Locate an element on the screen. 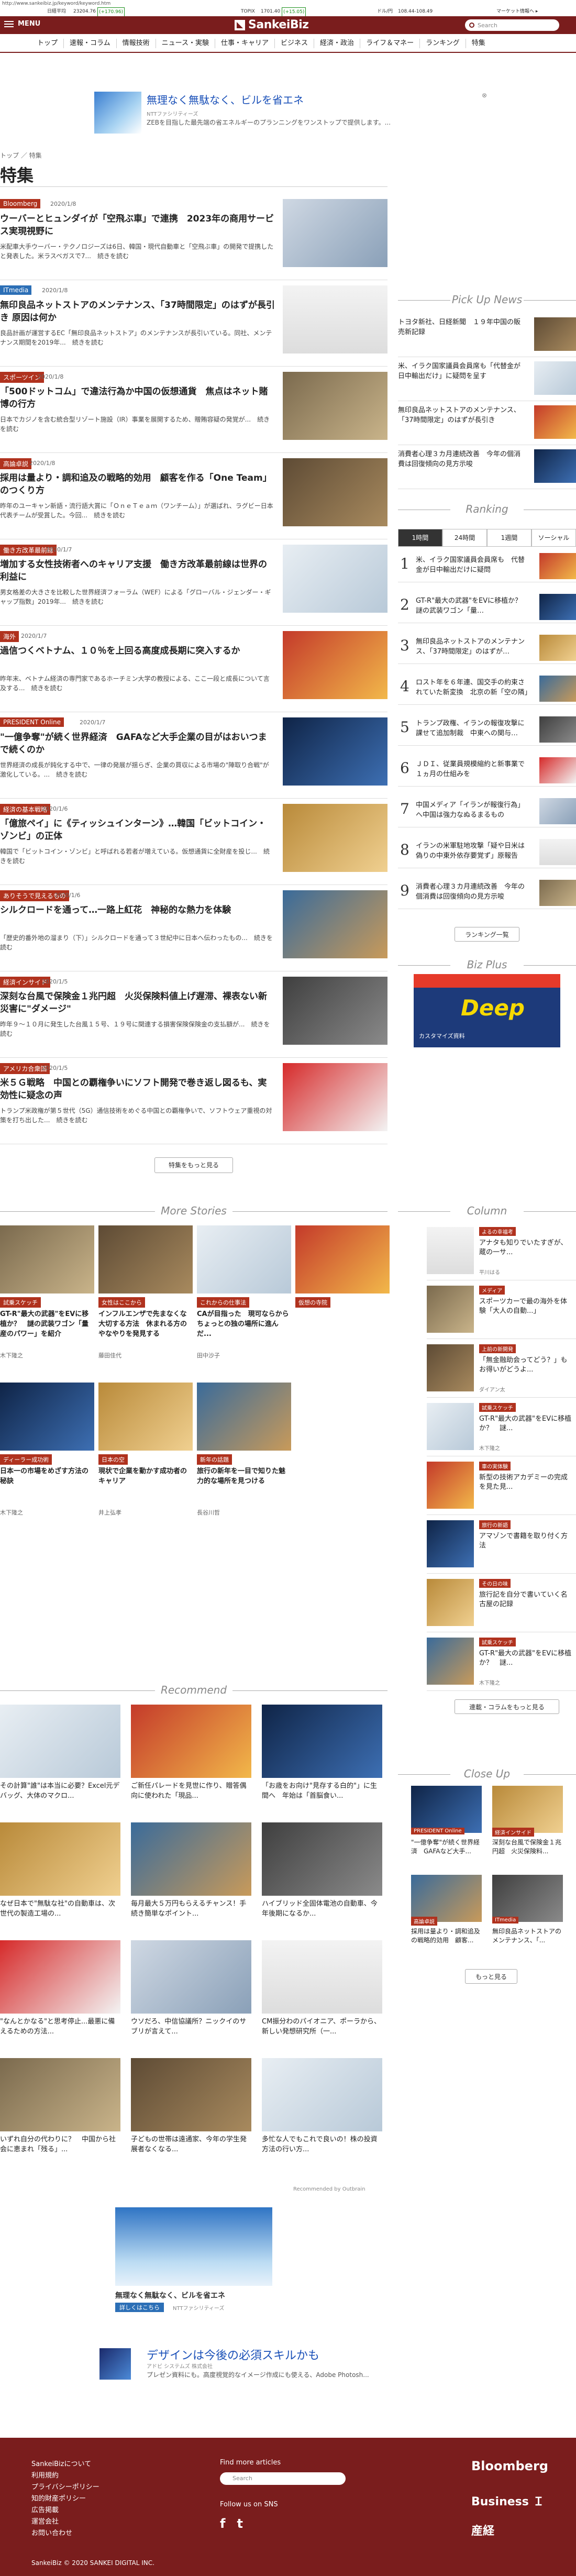 This screenshot has width=576, height=2576. article-category: ITmedia is located at coordinates (16, 290).